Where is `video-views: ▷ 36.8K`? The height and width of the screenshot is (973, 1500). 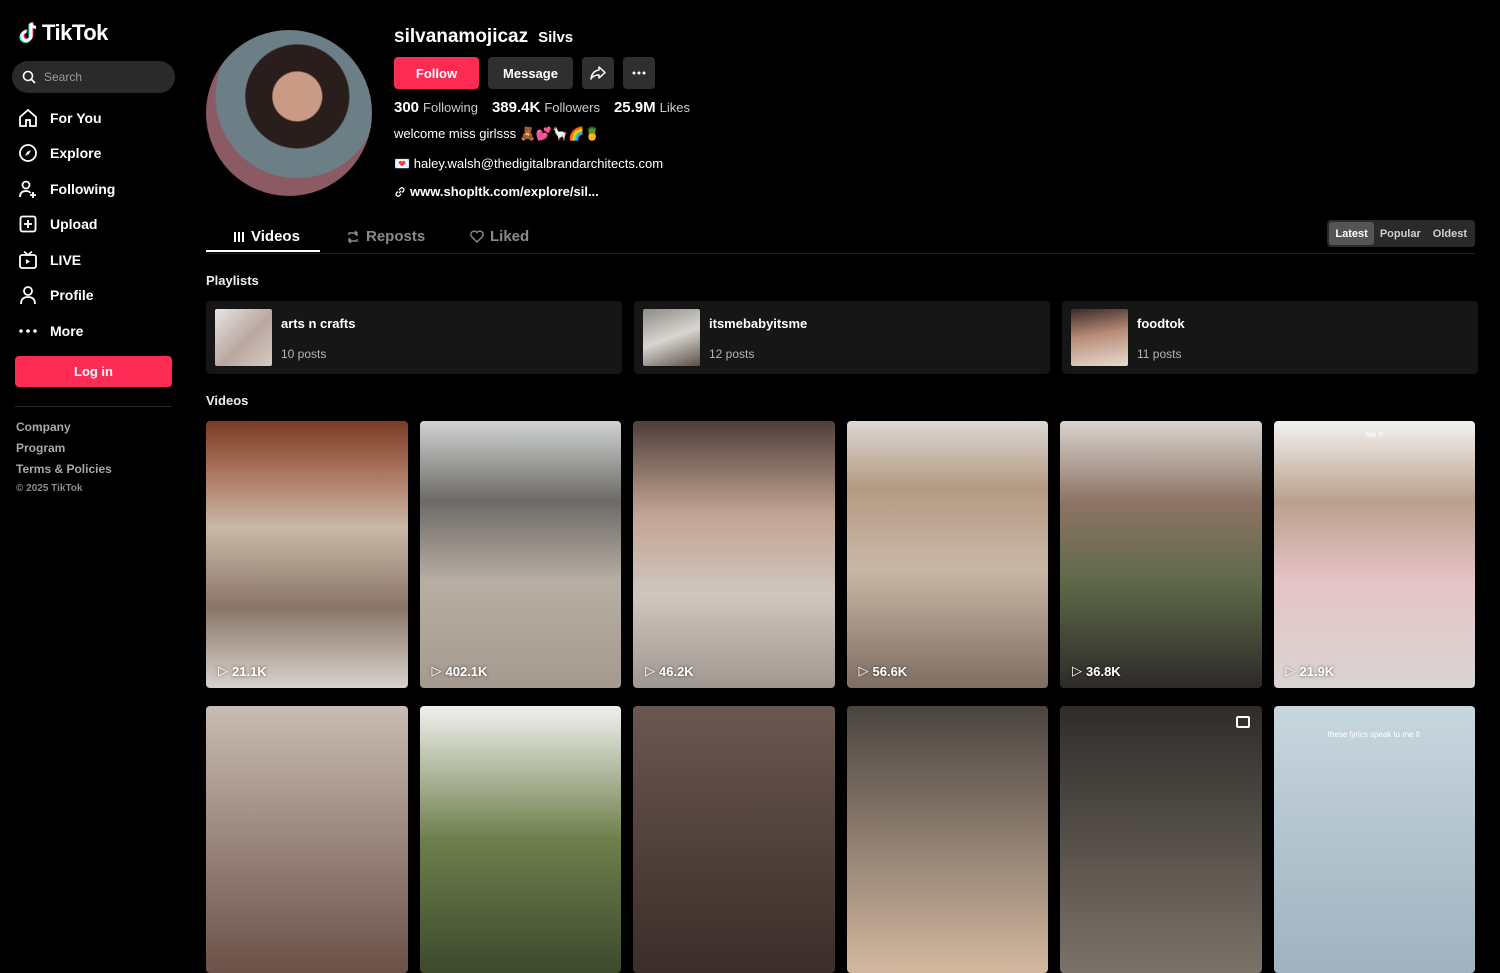 video-views: ▷ 36.8K is located at coordinates (1096, 671).